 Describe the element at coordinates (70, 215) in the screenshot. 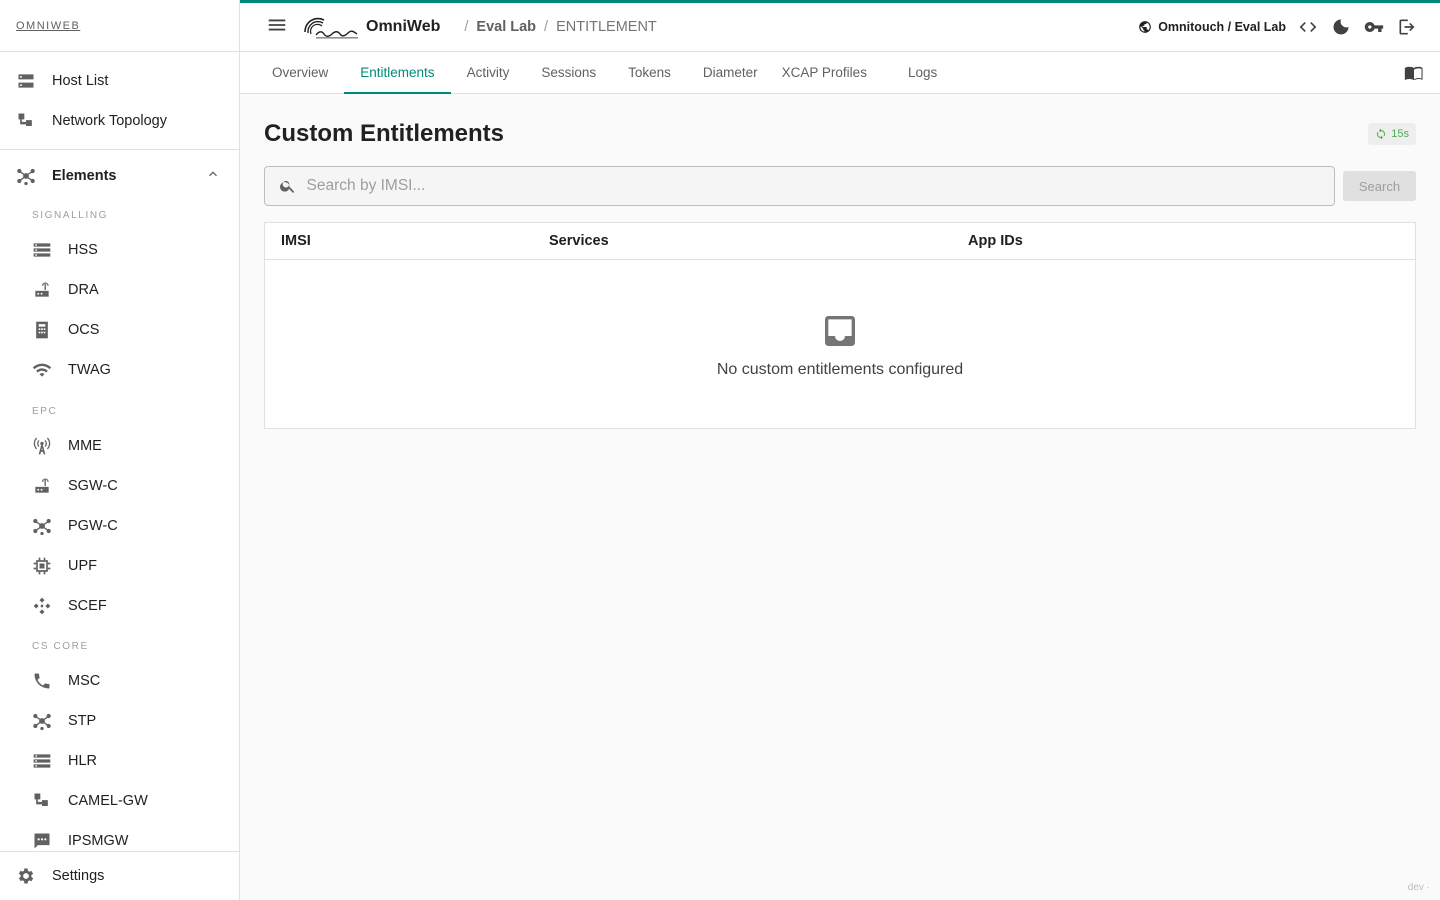

I see `section-title-signalling: SIGNALLING` at that location.